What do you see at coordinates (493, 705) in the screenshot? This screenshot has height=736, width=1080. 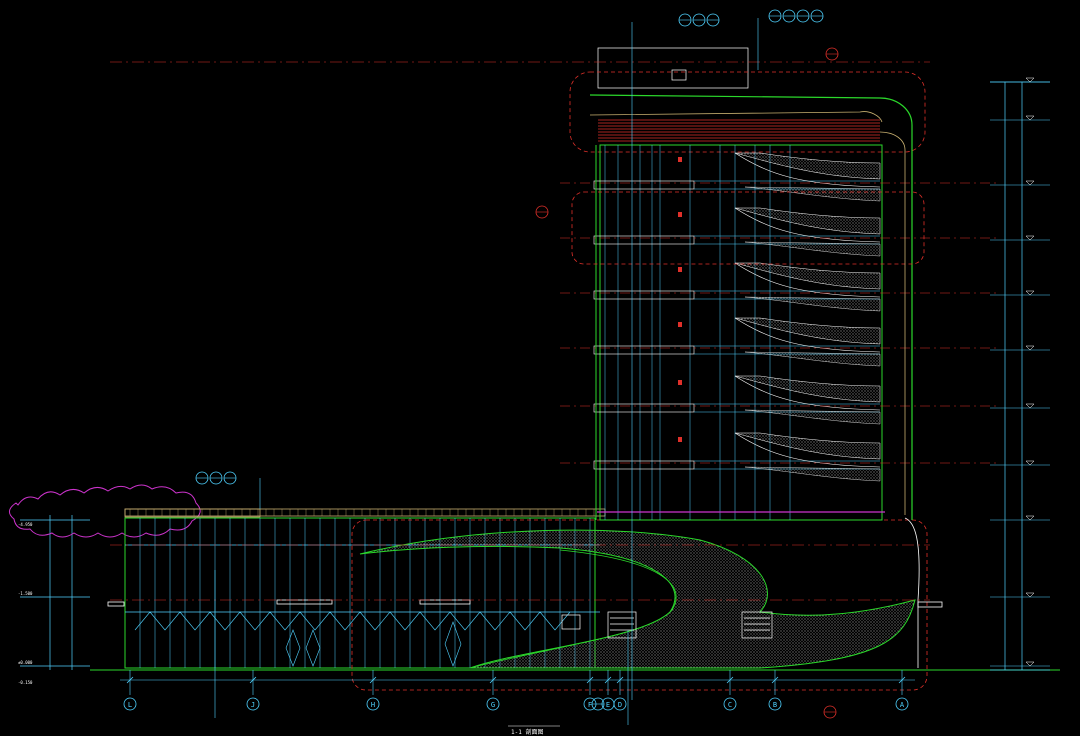 I see `grid-bubble-label: G` at bounding box center [493, 705].